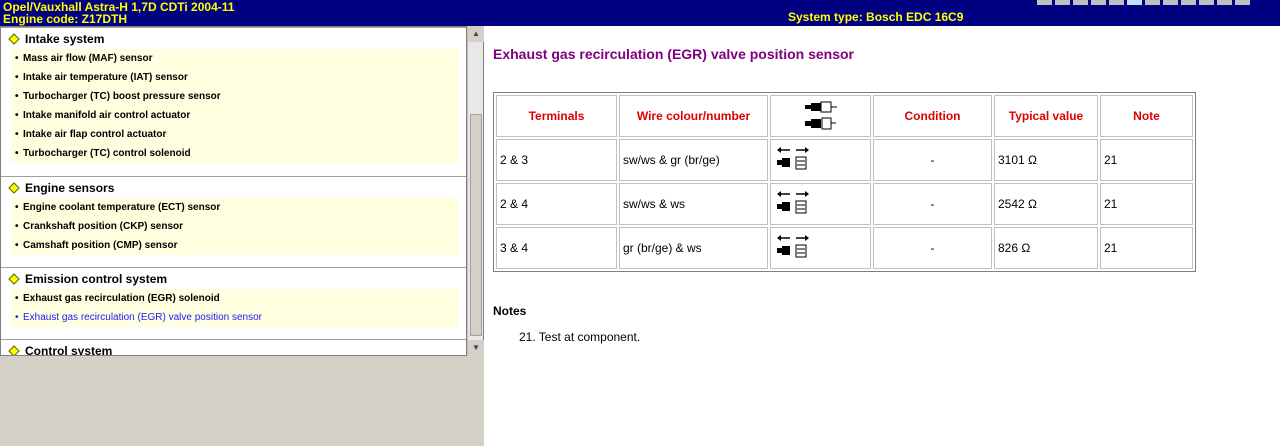 This screenshot has width=1280, height=446. What do you see at coordinates (556, 116) in the screenshot?
I see `header-terminals: Terminals` at bounding box center [556, 116].